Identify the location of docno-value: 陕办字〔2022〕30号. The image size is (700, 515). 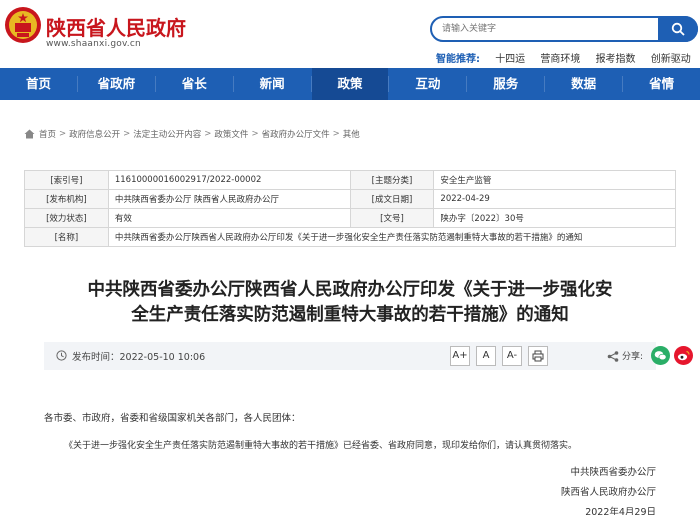
(554, 218).